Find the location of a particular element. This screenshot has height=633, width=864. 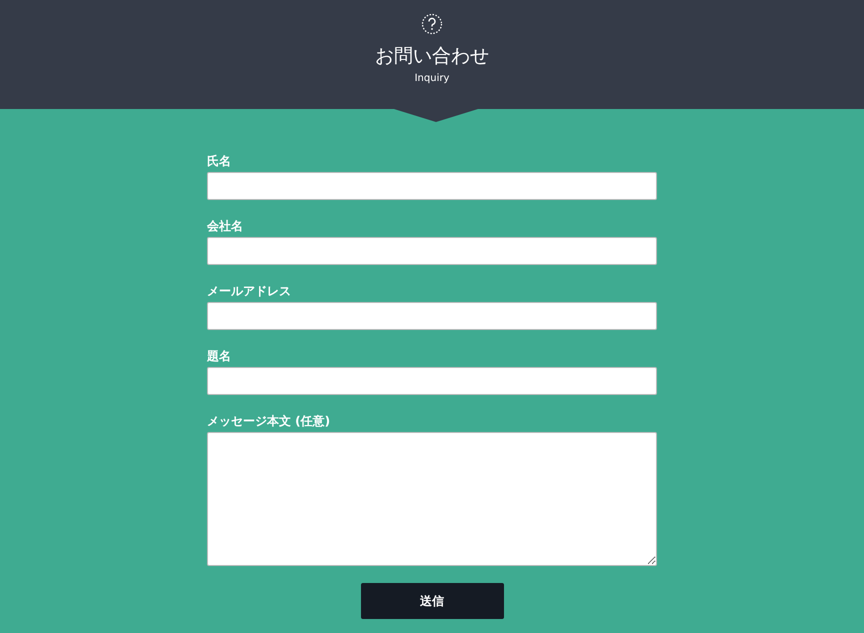

field-label: 会社名 is located at coordinates (225, 226).